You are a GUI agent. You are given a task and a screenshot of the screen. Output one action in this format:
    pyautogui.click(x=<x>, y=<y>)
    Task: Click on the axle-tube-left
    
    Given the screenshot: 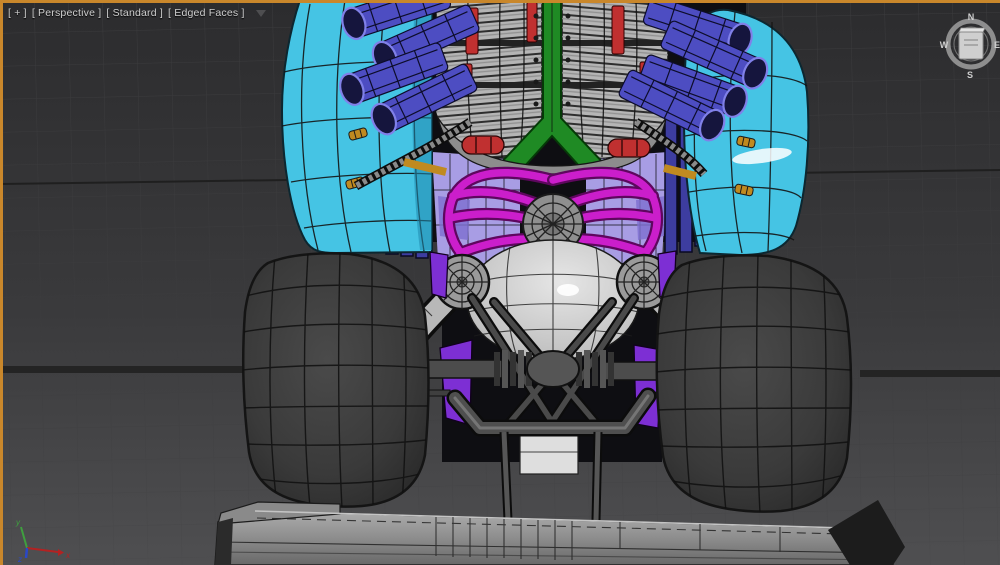 What is the action you would take?
    pyautogui.click(x=465, y=369)
    